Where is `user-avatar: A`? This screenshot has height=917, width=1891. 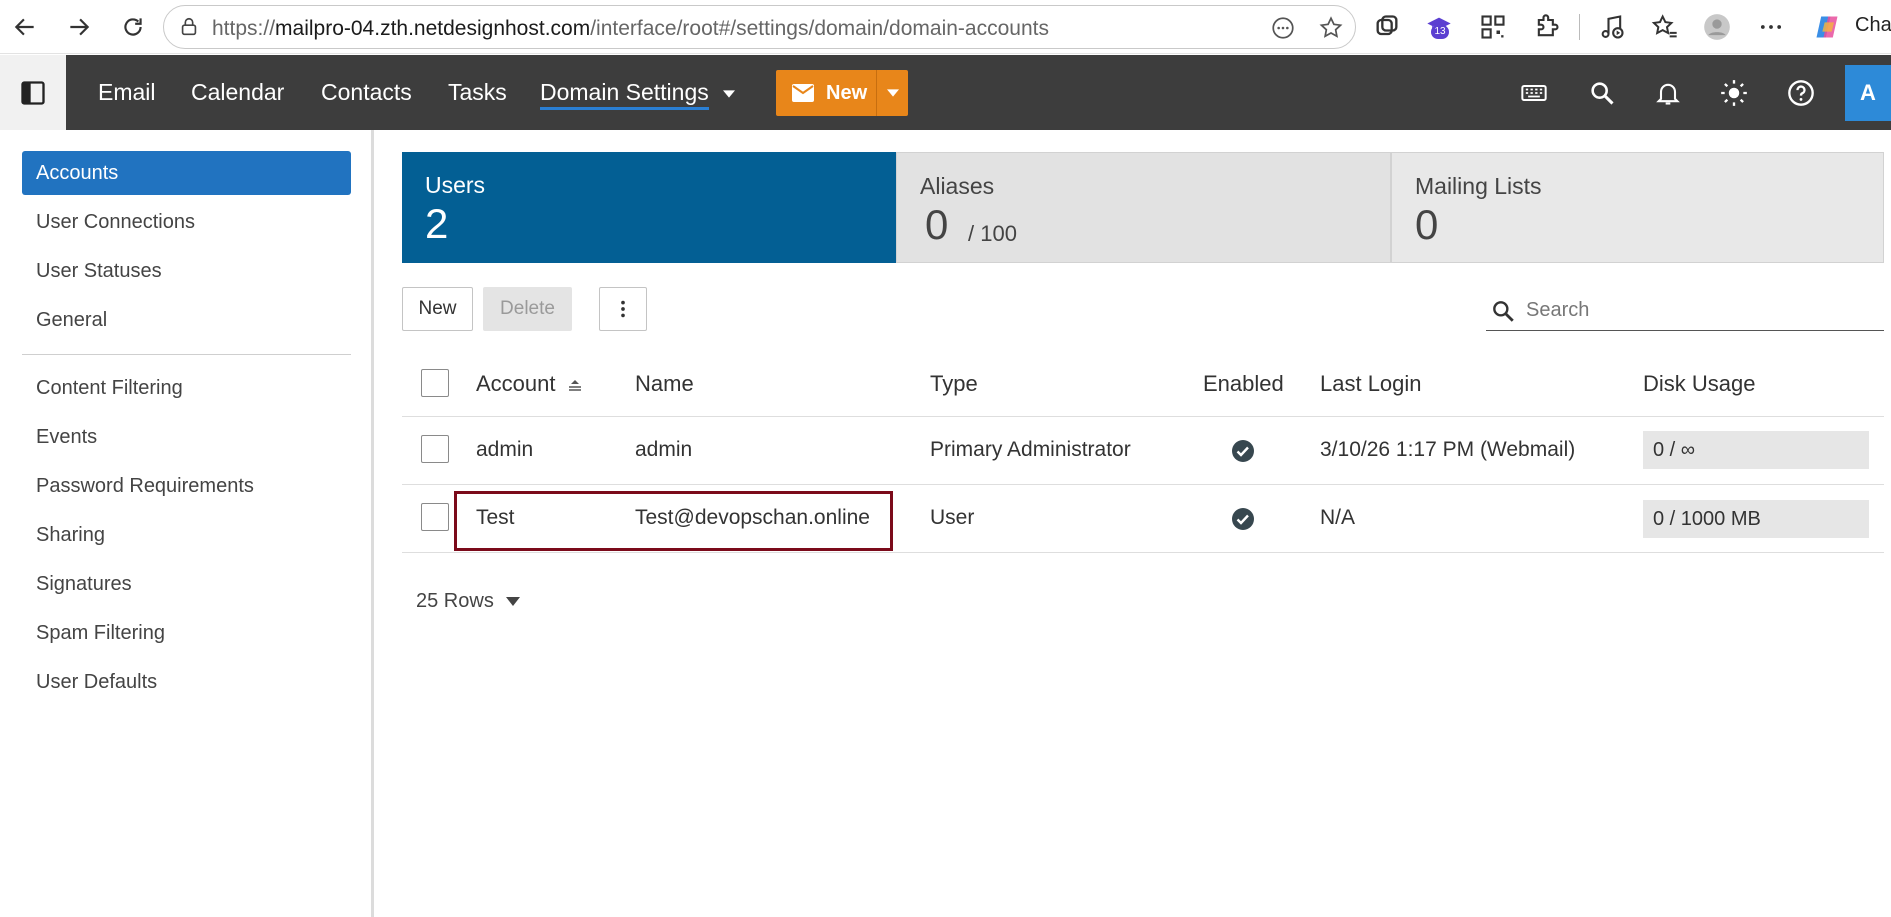
user-avatar: A is located at coordinates (1868, 93).